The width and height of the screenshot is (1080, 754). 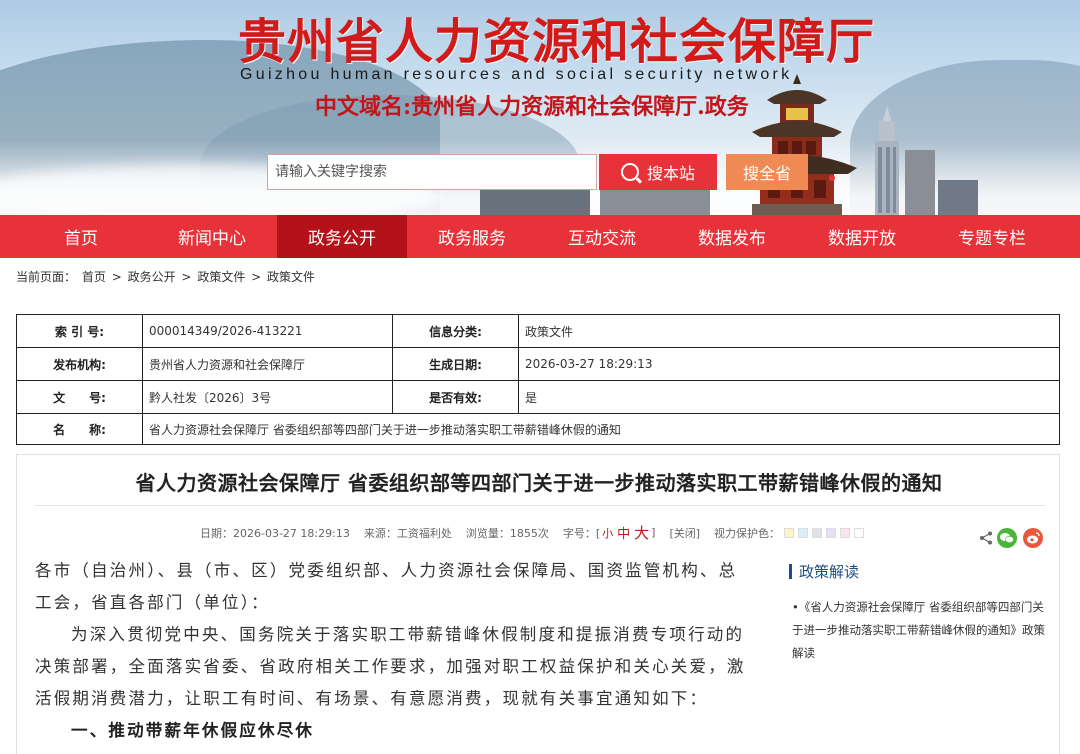 What do you see at coordinates (919, 571) in the screenshot?
I see `panel-header: 政策解读` at bounding box center [919, 571].